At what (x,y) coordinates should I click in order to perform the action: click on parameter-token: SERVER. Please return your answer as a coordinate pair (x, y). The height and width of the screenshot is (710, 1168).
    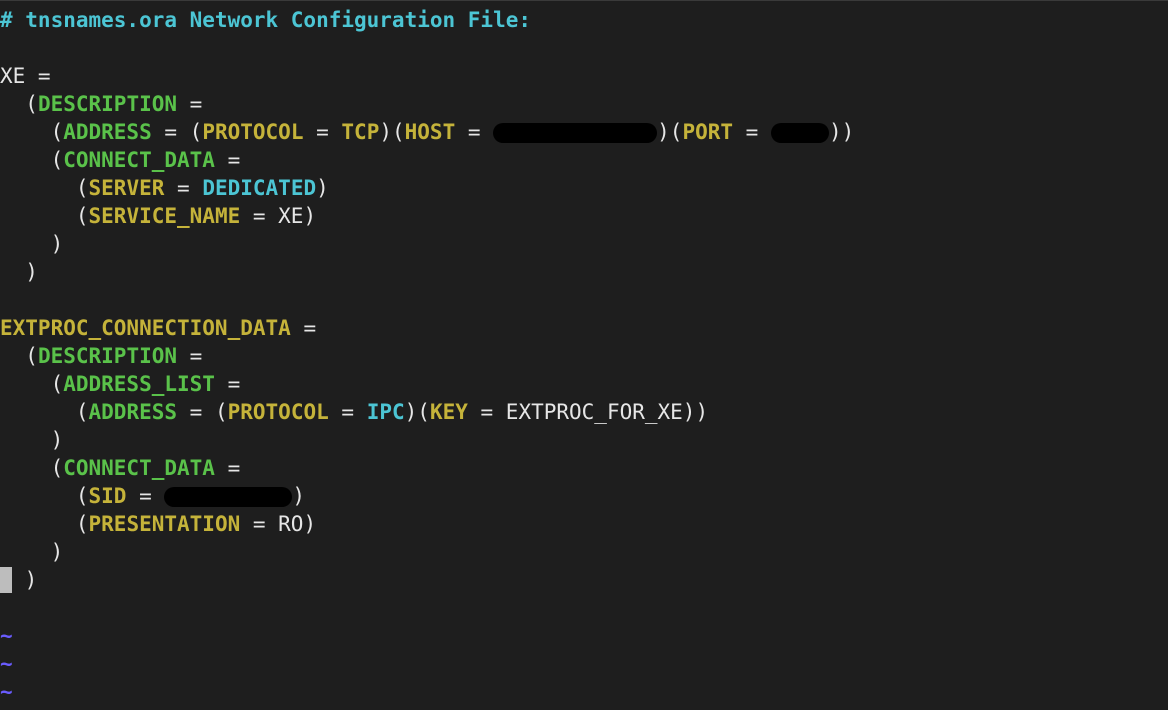
    Looking at the image, I should click on (126, 188).